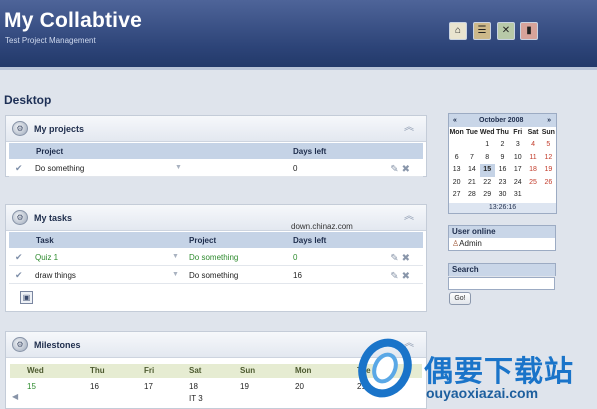  What do you see at coordinates (502, 243) in the screenshot?
I see `user-entry: ♙Admin` at bounding box center [502, 243].